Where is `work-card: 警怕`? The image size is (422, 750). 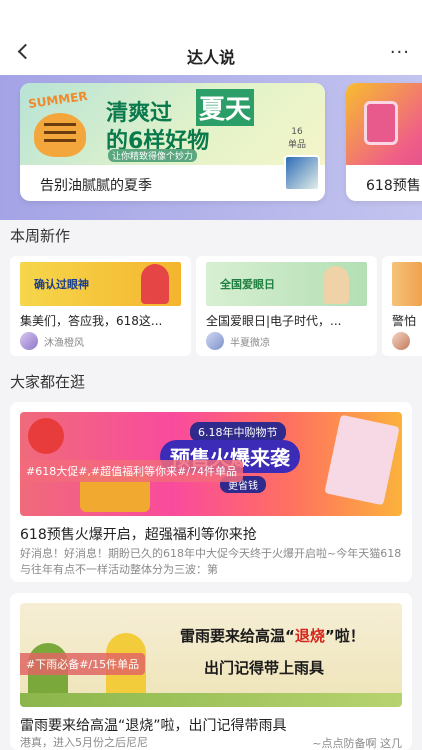 work-card: 警怕 is located at coordinates (402, 306).